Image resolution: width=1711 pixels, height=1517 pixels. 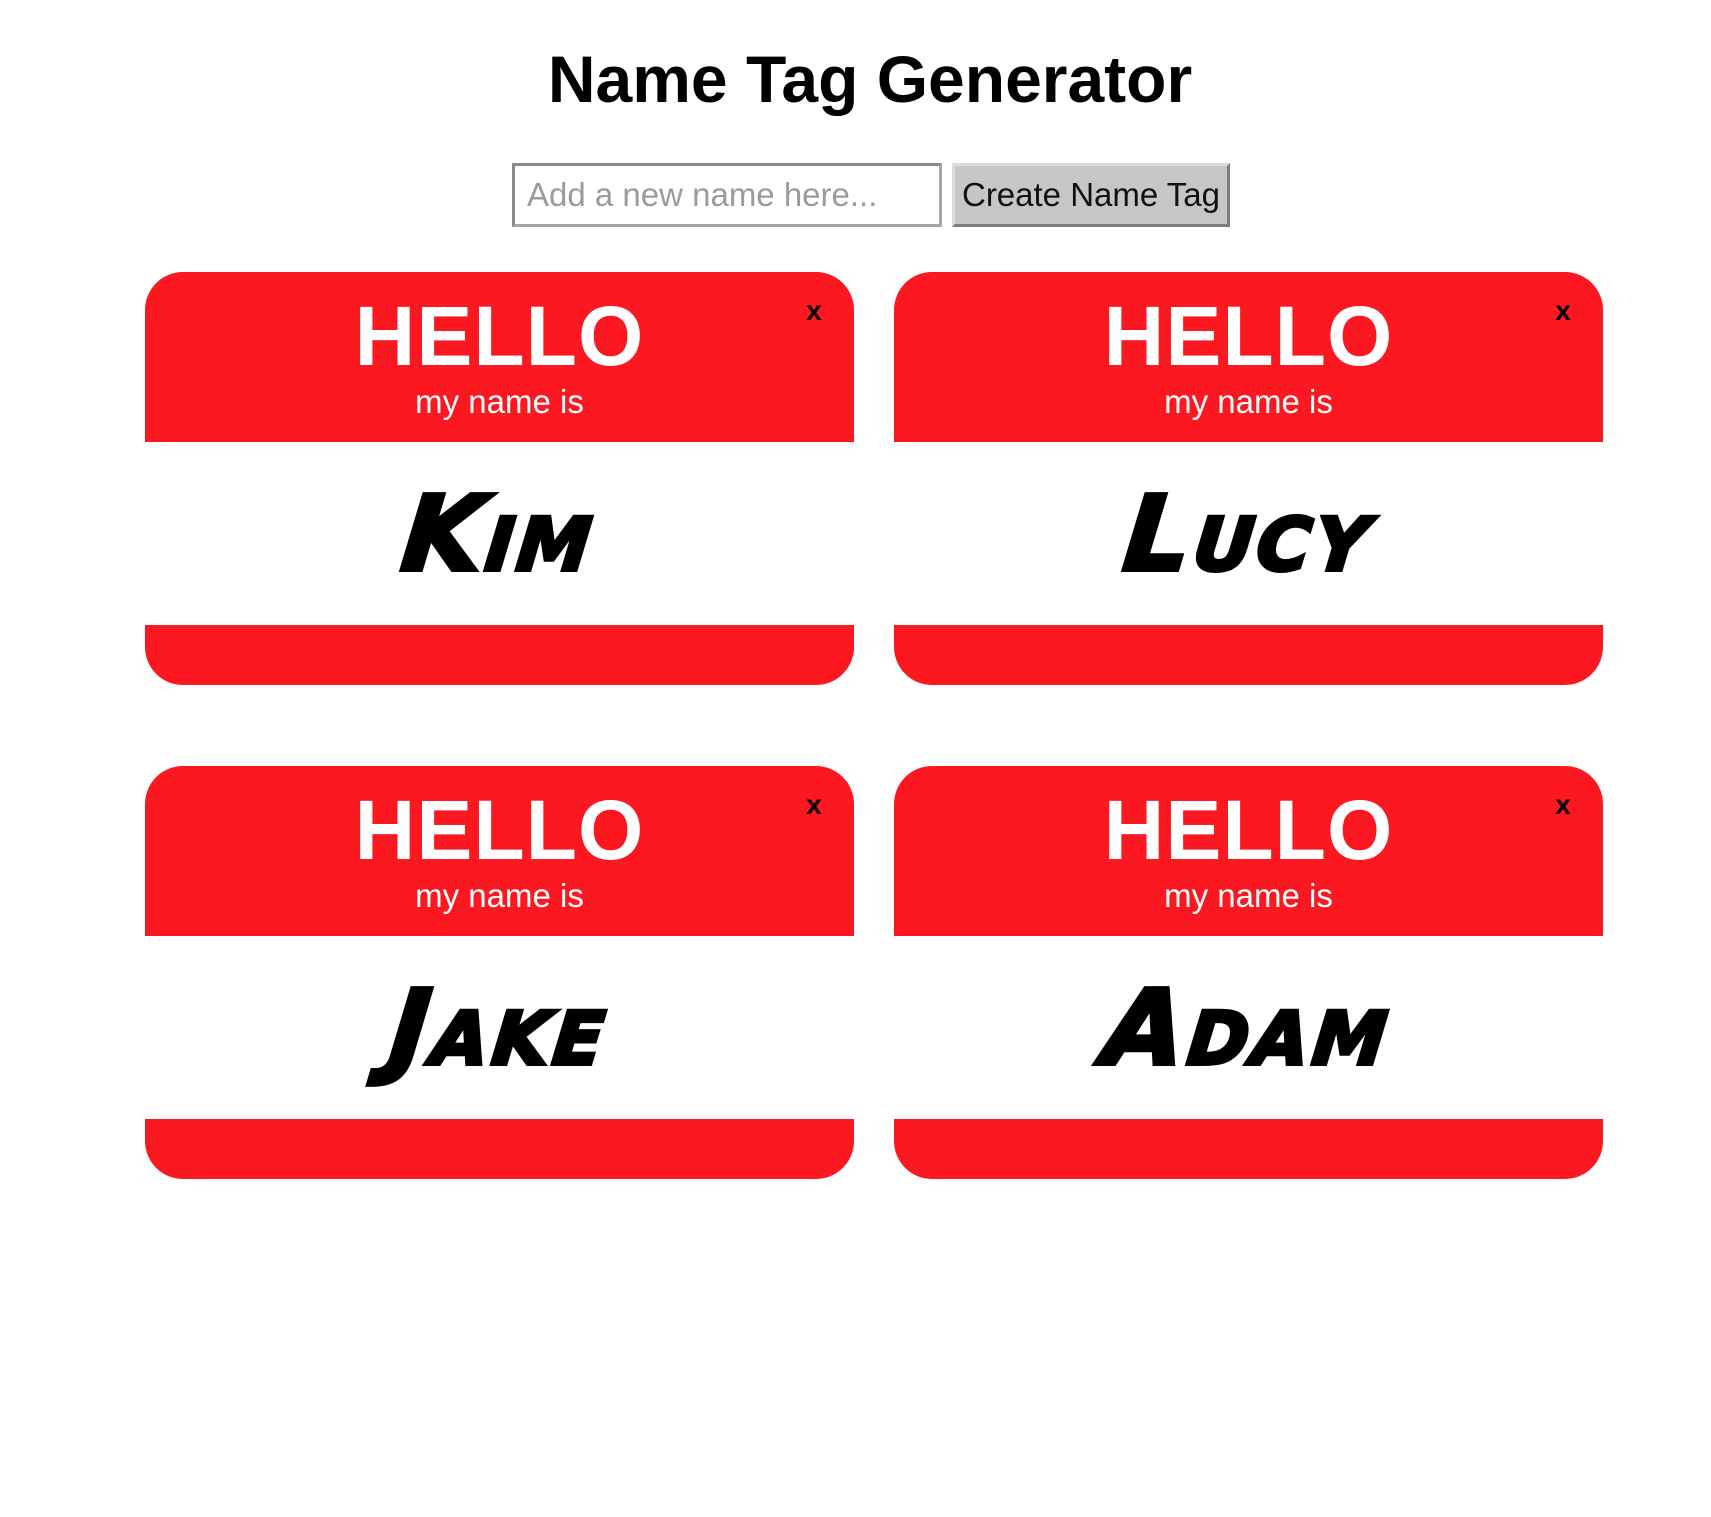 What do you see at coordinates (870, 79) in the screenshot?
I see `page-title: Name Tag Generator` at bounding box center [870, 79].